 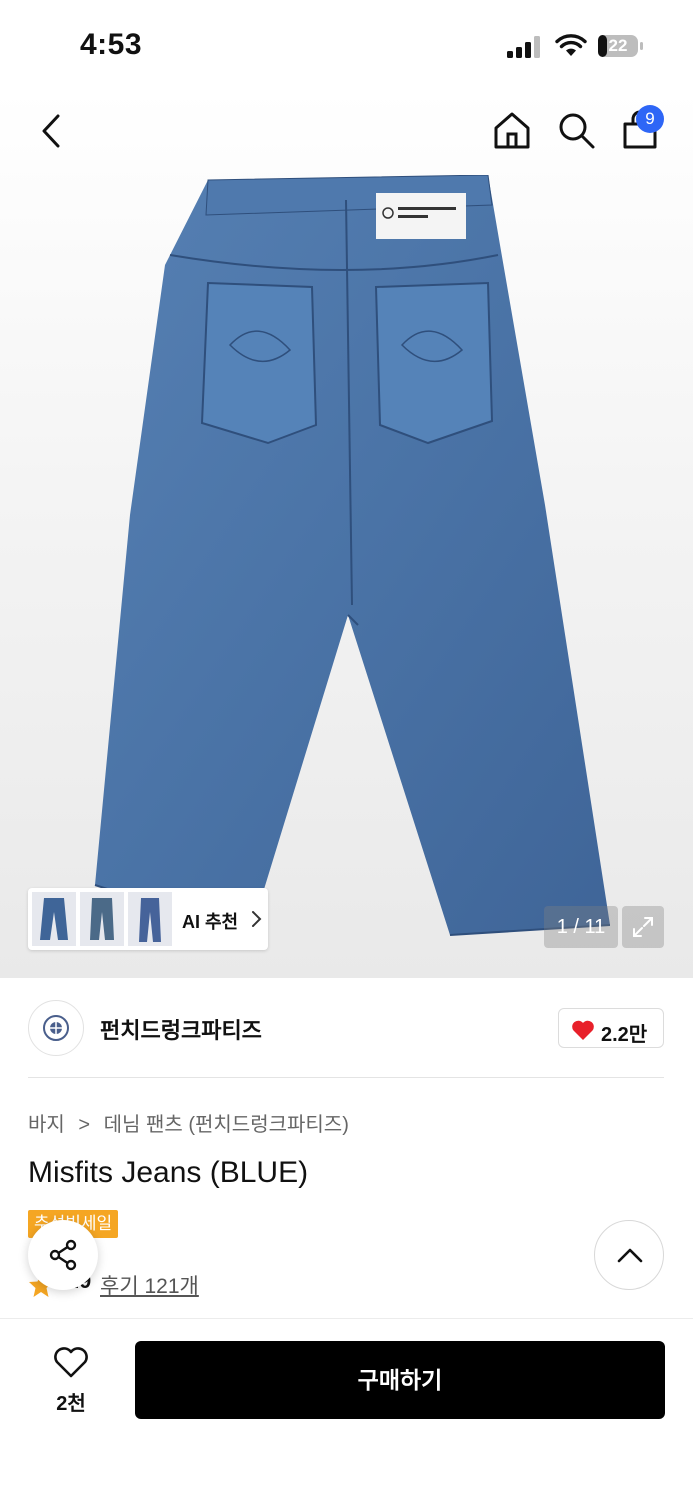 What do you see at coordinates (46, 1125) in the screenshot?
I see `breadcrumb-item: 바지` at bounding box center [46, 1125].